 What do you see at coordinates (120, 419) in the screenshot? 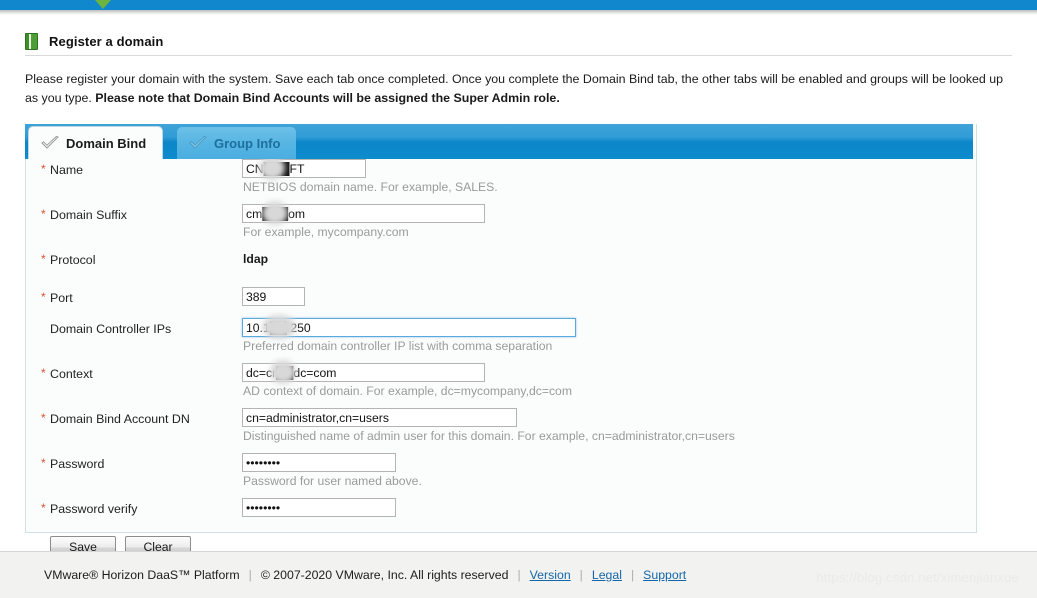
I see `form-label-text: Domain Bind Account DN` at bounding box center [120, 419].